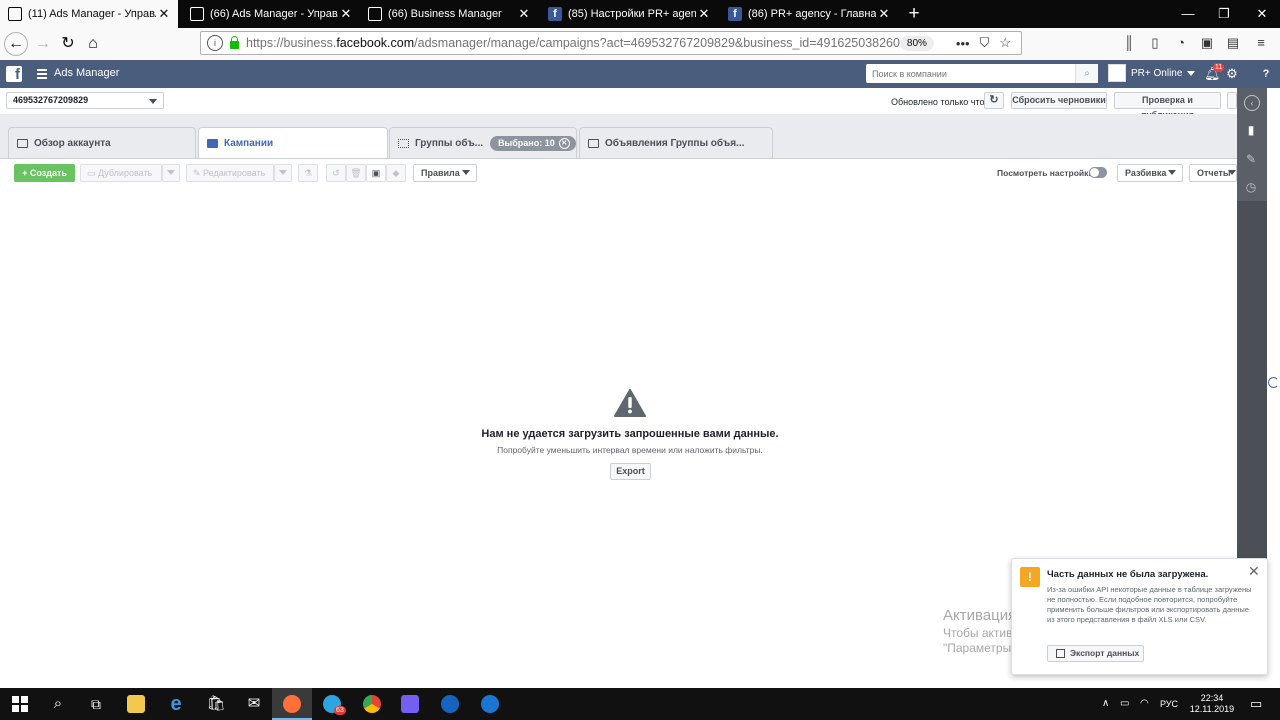 This screenshot has width=1280, height=720. I want to click on maximize-icon: ❐, so click(1224, 14).